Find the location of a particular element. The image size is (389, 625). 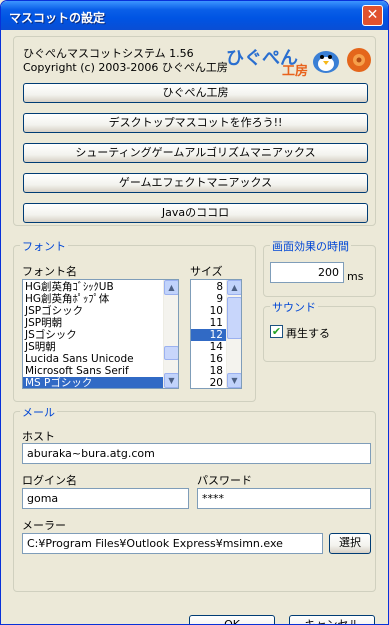

font-list-item: Lucida Sans Unicode is located at coordinates (93, 359).